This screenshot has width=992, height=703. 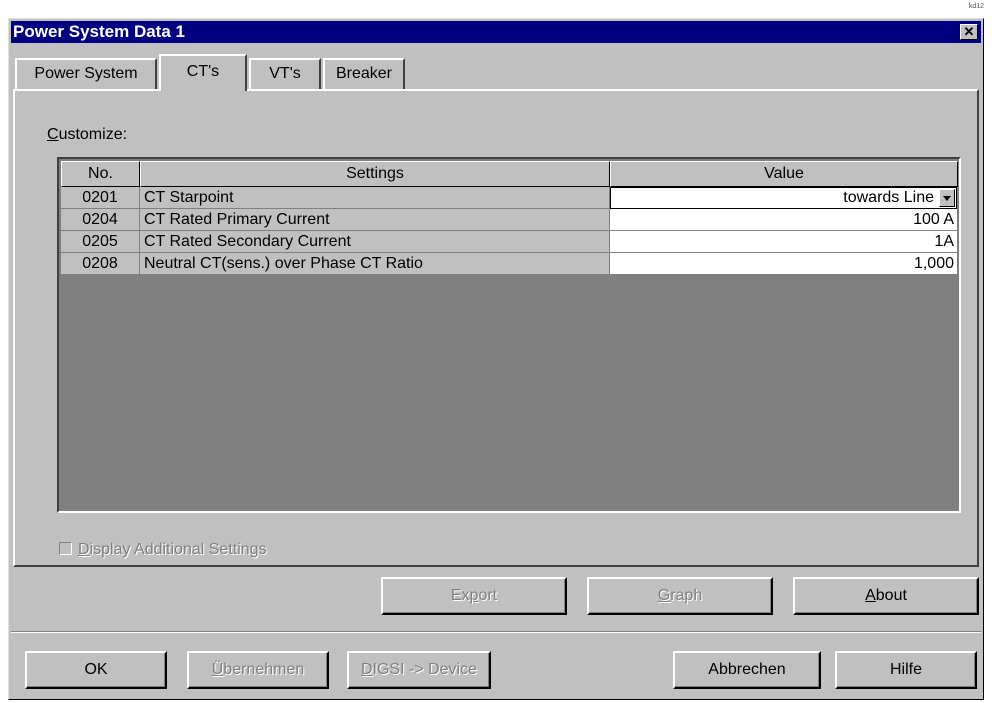 I want to click on close-button: ✕, so click(x=969, y=32).